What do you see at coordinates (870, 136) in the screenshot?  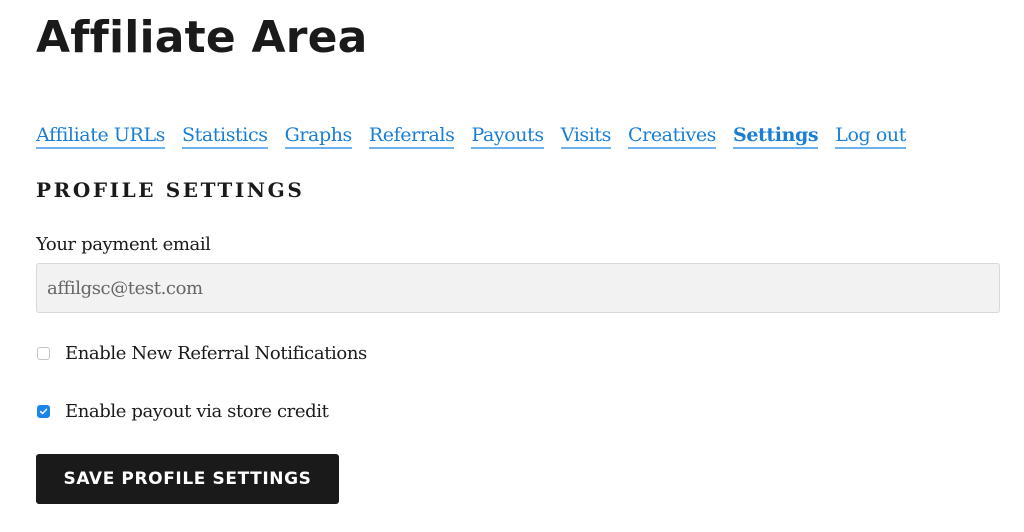 I see `tab-log-out: Log out` at bounding box center [870, 136].